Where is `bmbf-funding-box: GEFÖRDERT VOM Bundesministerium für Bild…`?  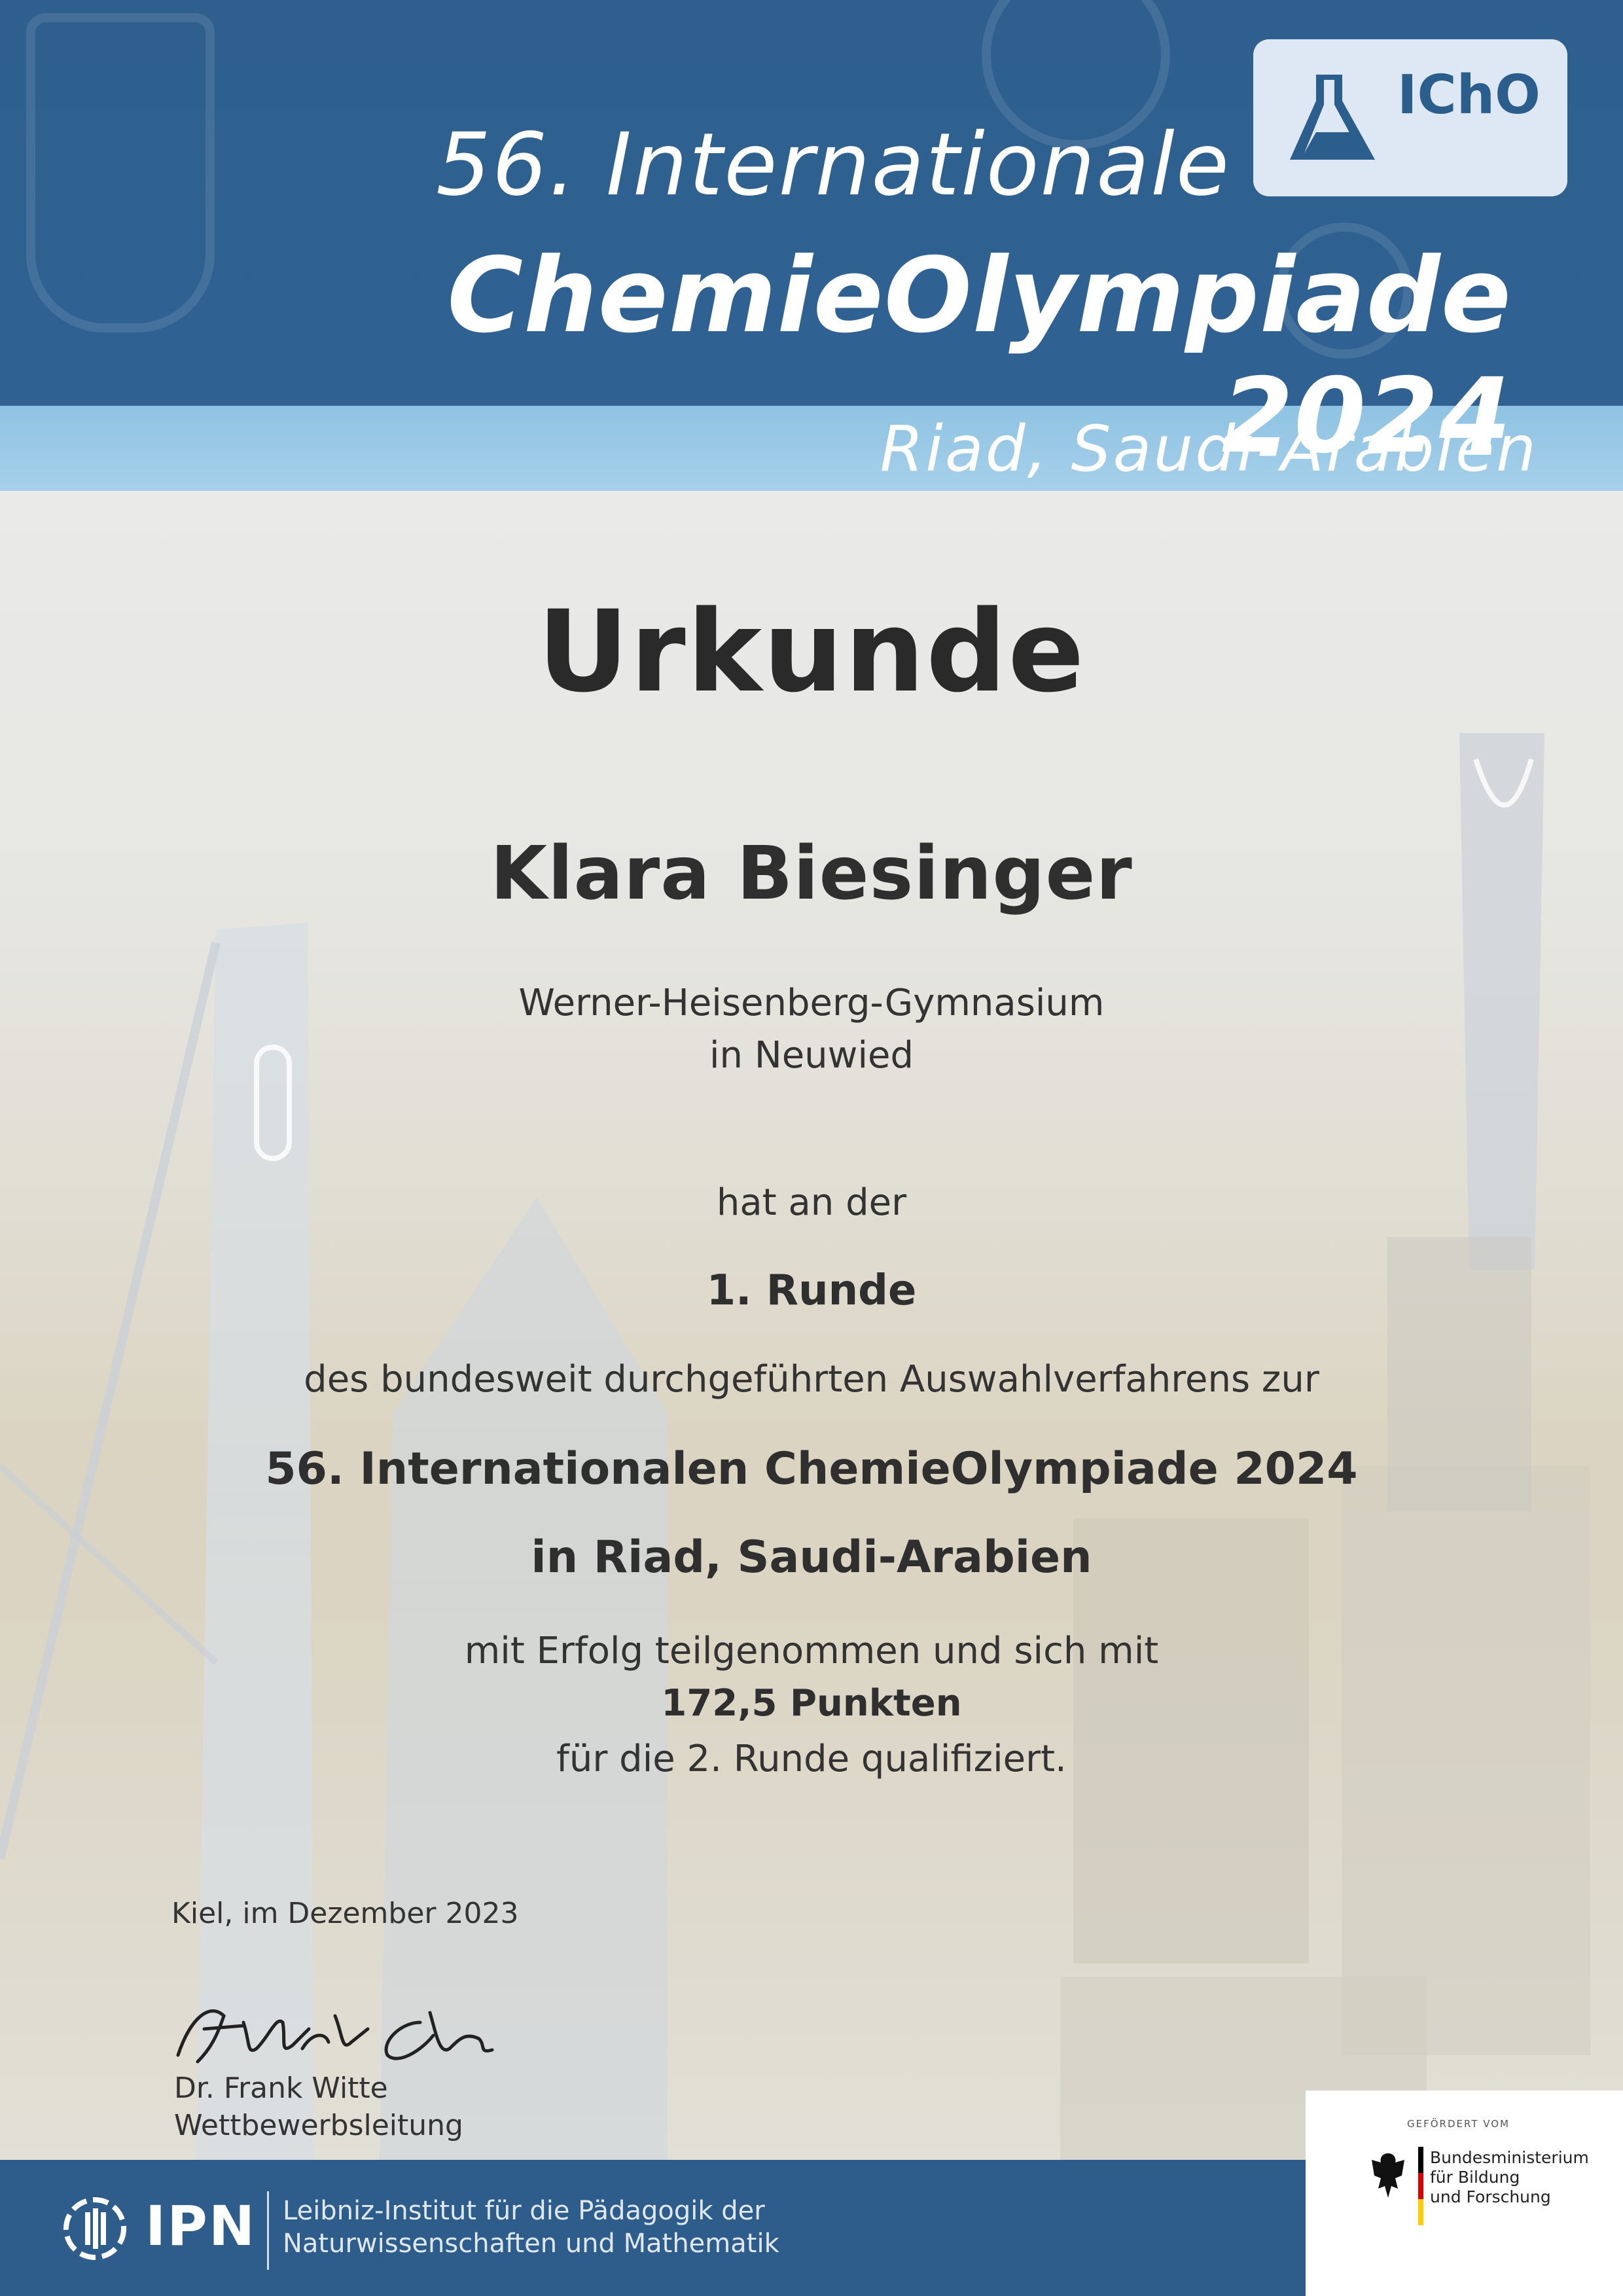 bmbf-funding-box: GEFÖRDERT VOM Bundesministerium für Bild… is located at coordinates (1465, 2193).